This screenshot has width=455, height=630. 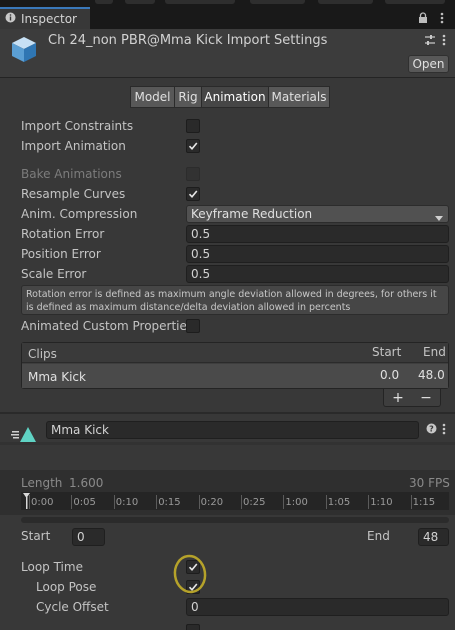 I want to click on next-checkbox, so click(x=193, y=627).